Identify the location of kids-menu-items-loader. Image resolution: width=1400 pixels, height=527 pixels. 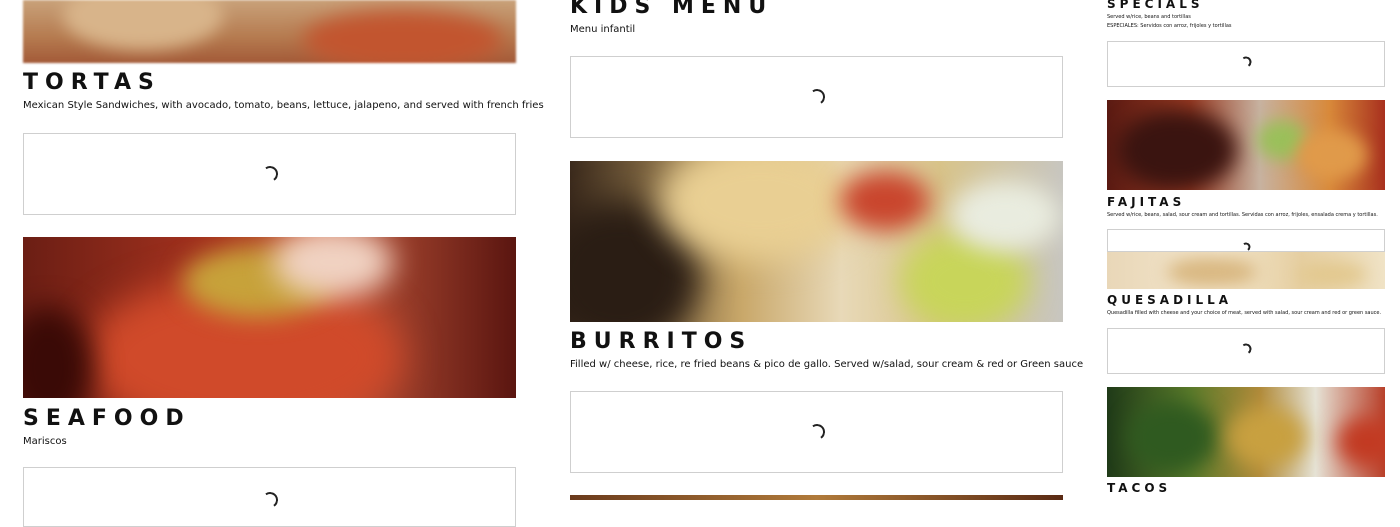
(816, 97).